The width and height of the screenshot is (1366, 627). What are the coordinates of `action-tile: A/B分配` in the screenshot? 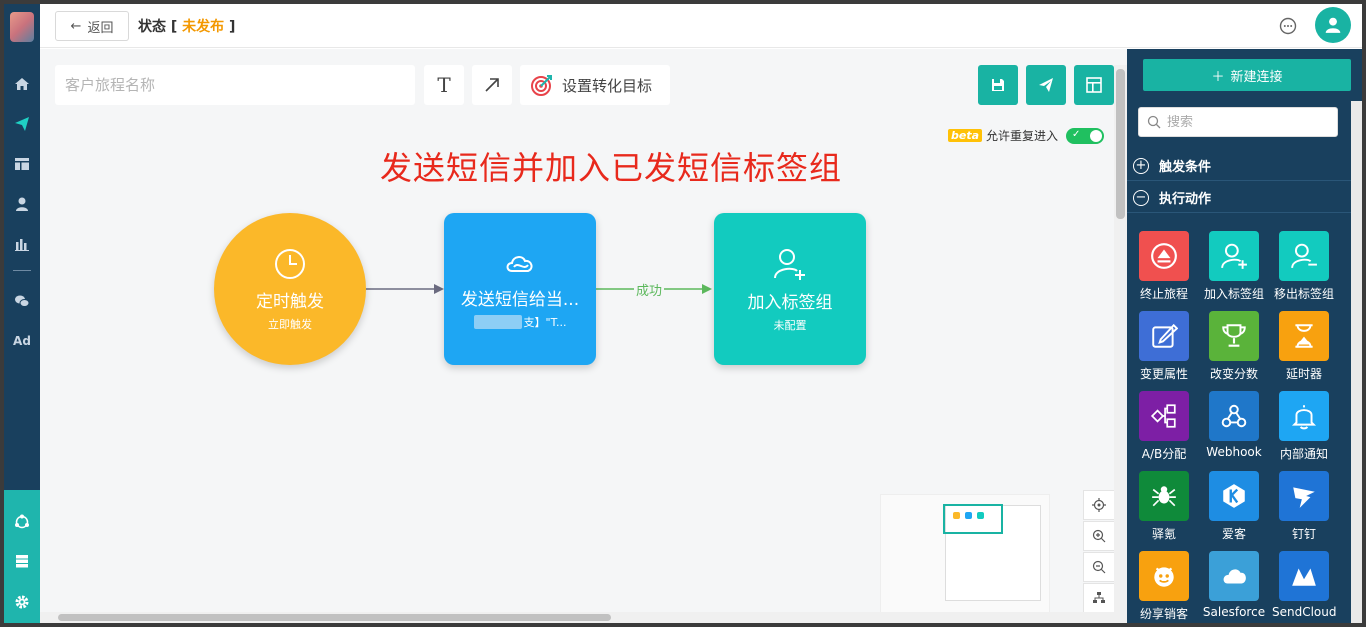 It's located at (1164, 426).